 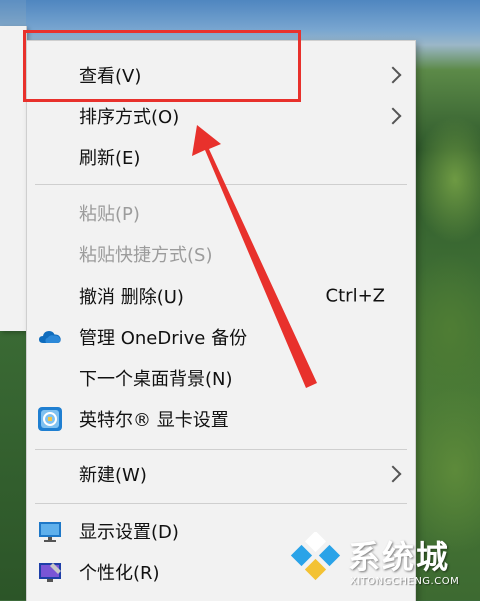 What do you see at coordinates (254, 256) in the screenshot?
I see `annotation-arrow` at bounding box center [254, 256].